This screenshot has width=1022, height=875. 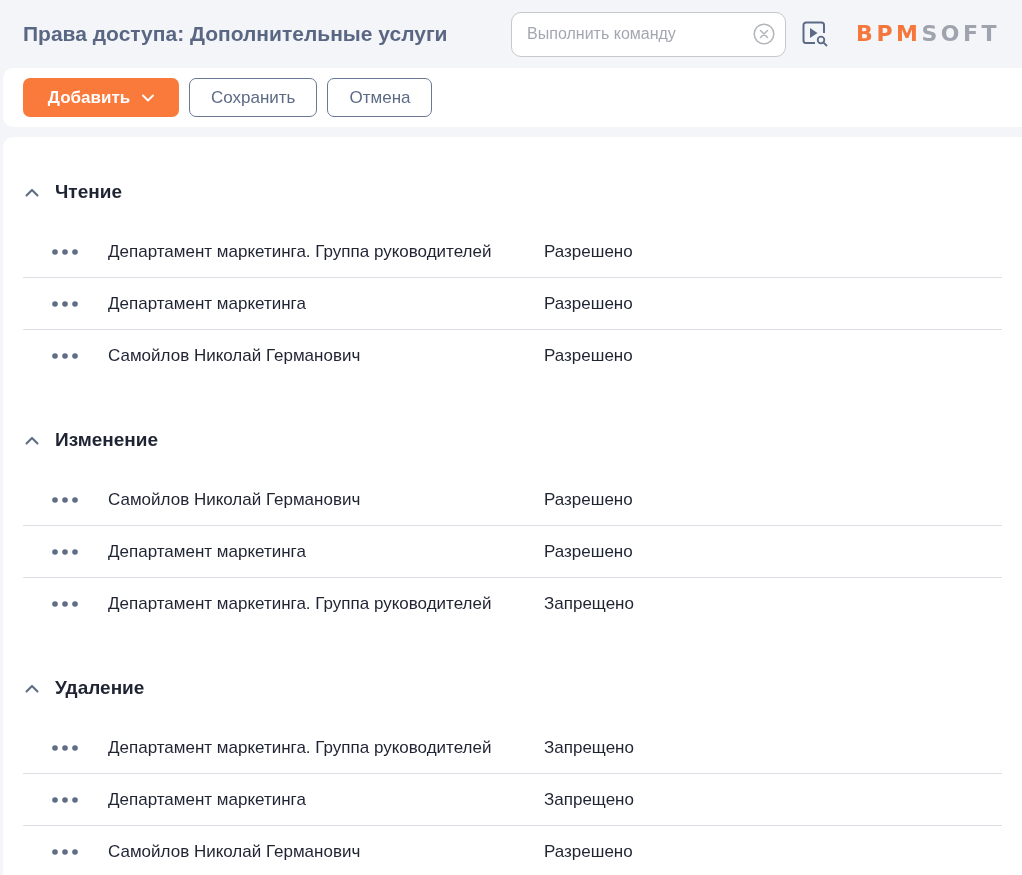 I want to click on logo: BPM SOFT, so click(x=928, y=34).